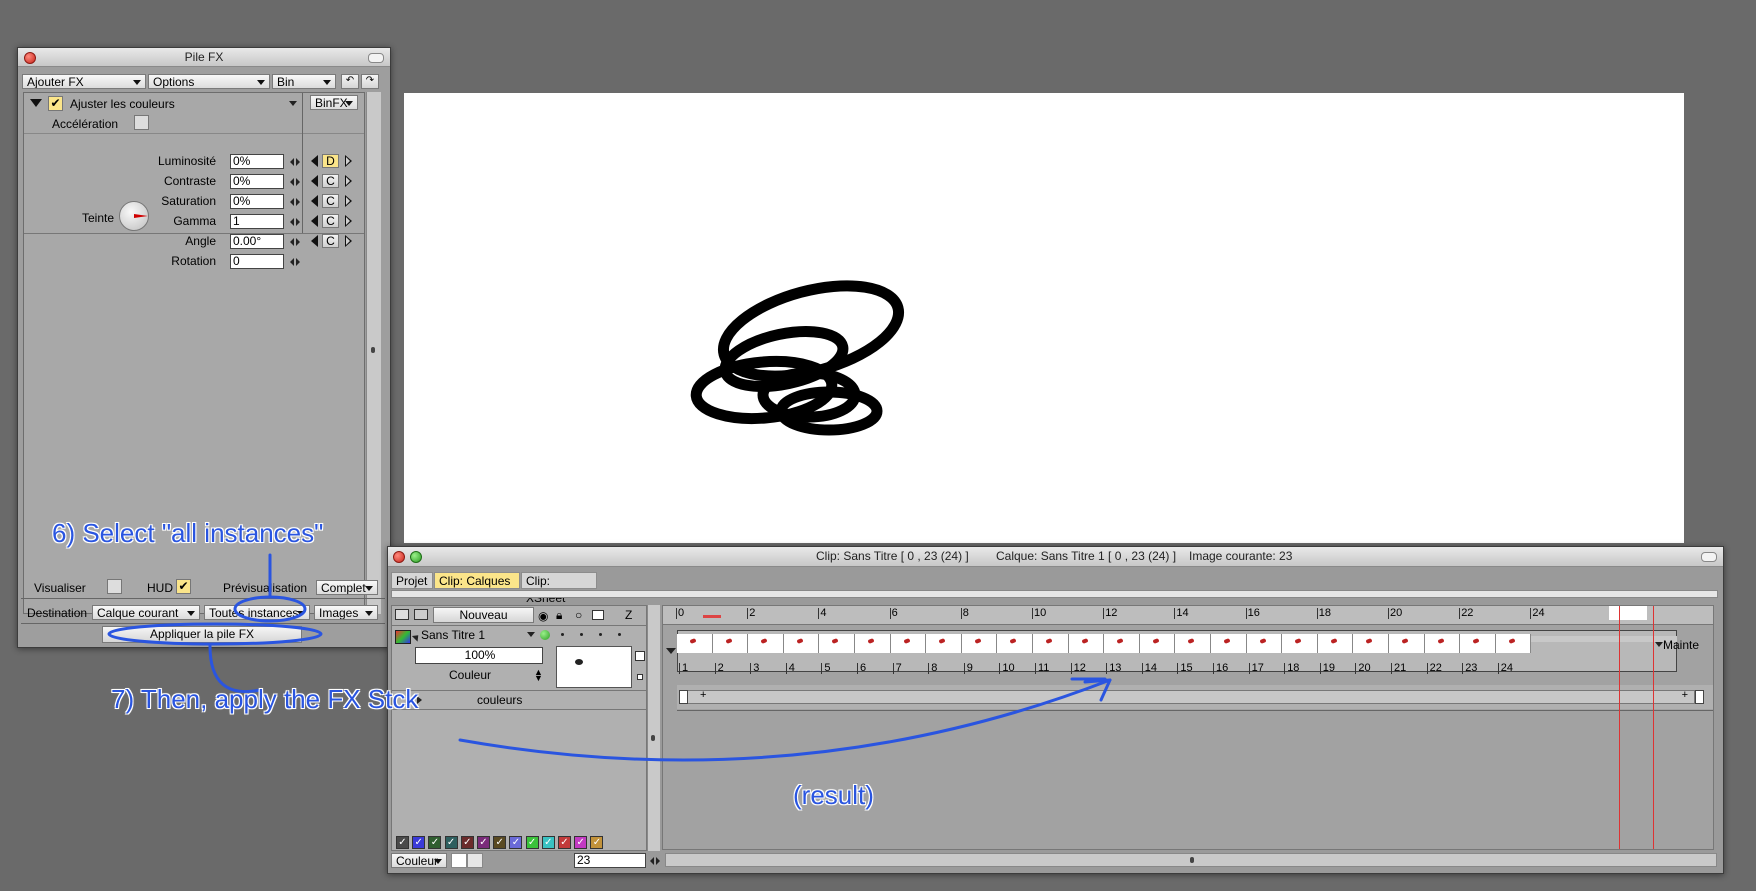 Image resolution: width=1756 pixels, height=891 pixels. Describe the element at coordinates (609, 657) in the screenshot. I see `annotation-overlay` at that location.